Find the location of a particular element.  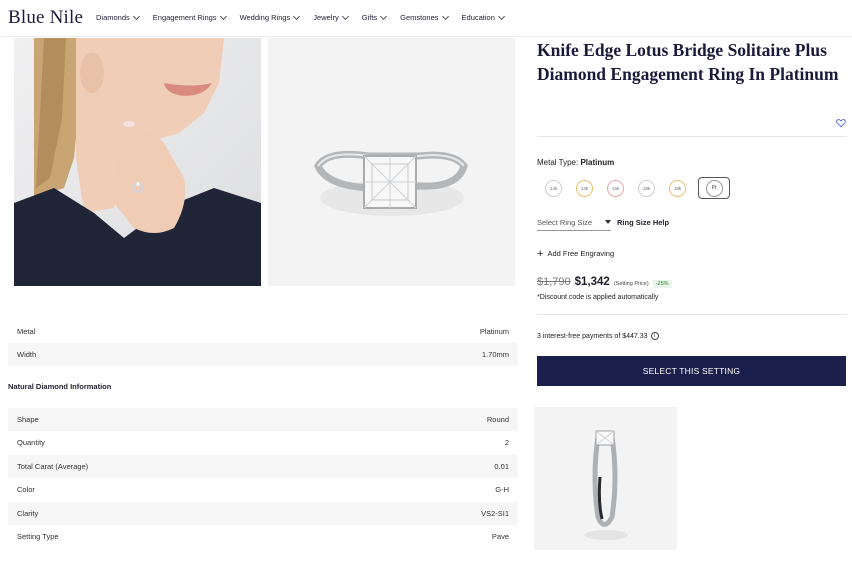

swatch-14k-white: 14k is located at coordinates (553, 188).